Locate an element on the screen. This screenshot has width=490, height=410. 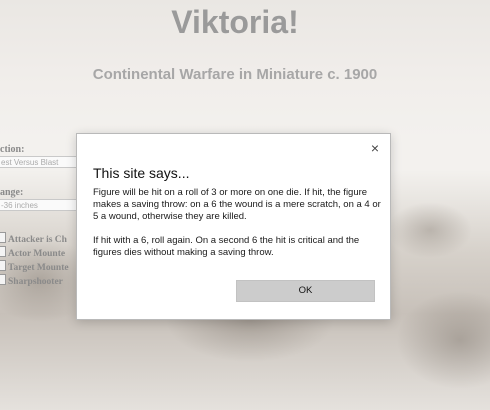
close-icon: × is located at coordinates (375, 148).